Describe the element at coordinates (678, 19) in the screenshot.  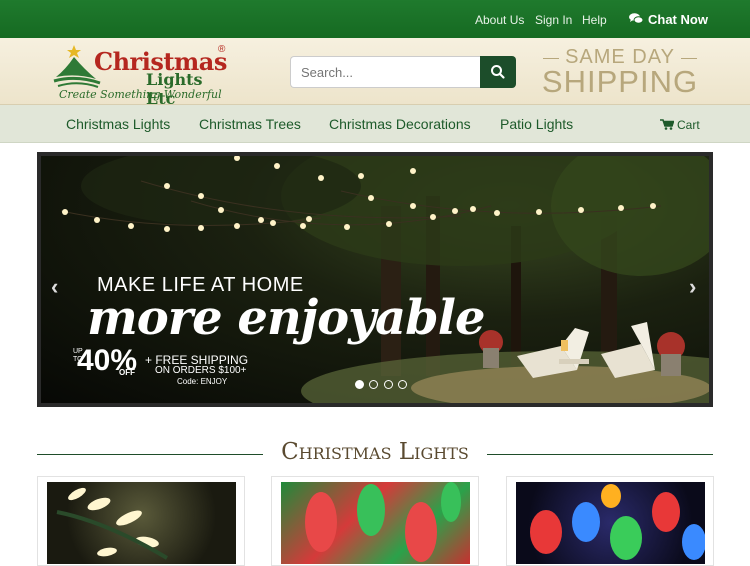
I see `chat-now-label: Chat Now` at that location.